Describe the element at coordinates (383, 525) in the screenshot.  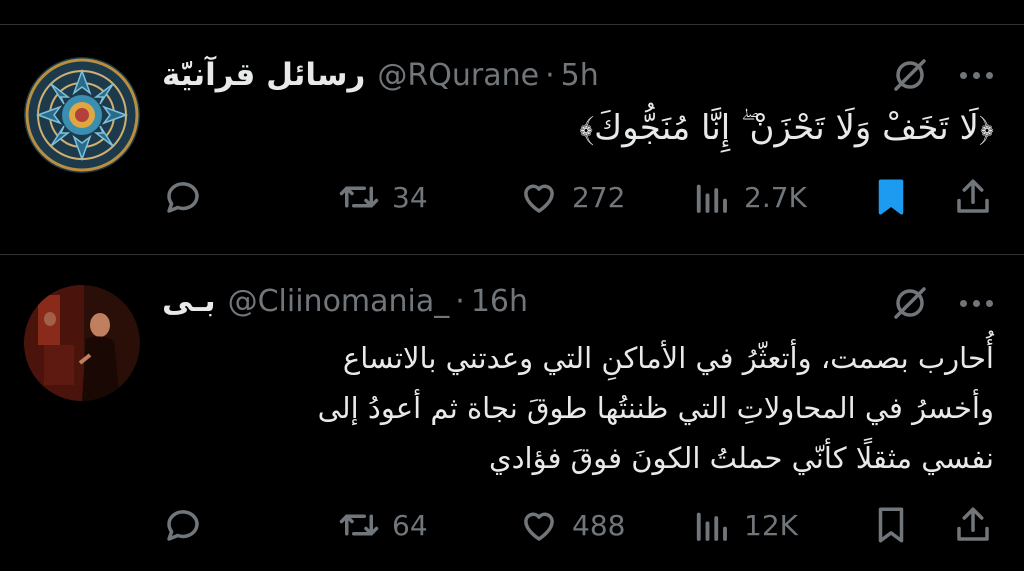
I see `retweet-button: 64` at that location.